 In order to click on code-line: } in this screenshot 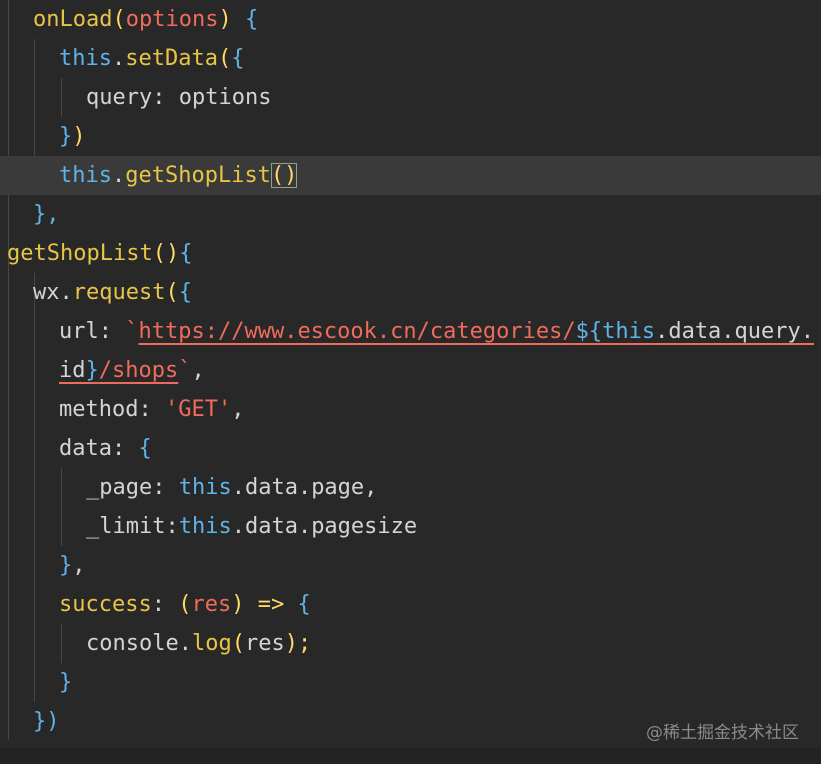, I will do `click(410, 682)`.